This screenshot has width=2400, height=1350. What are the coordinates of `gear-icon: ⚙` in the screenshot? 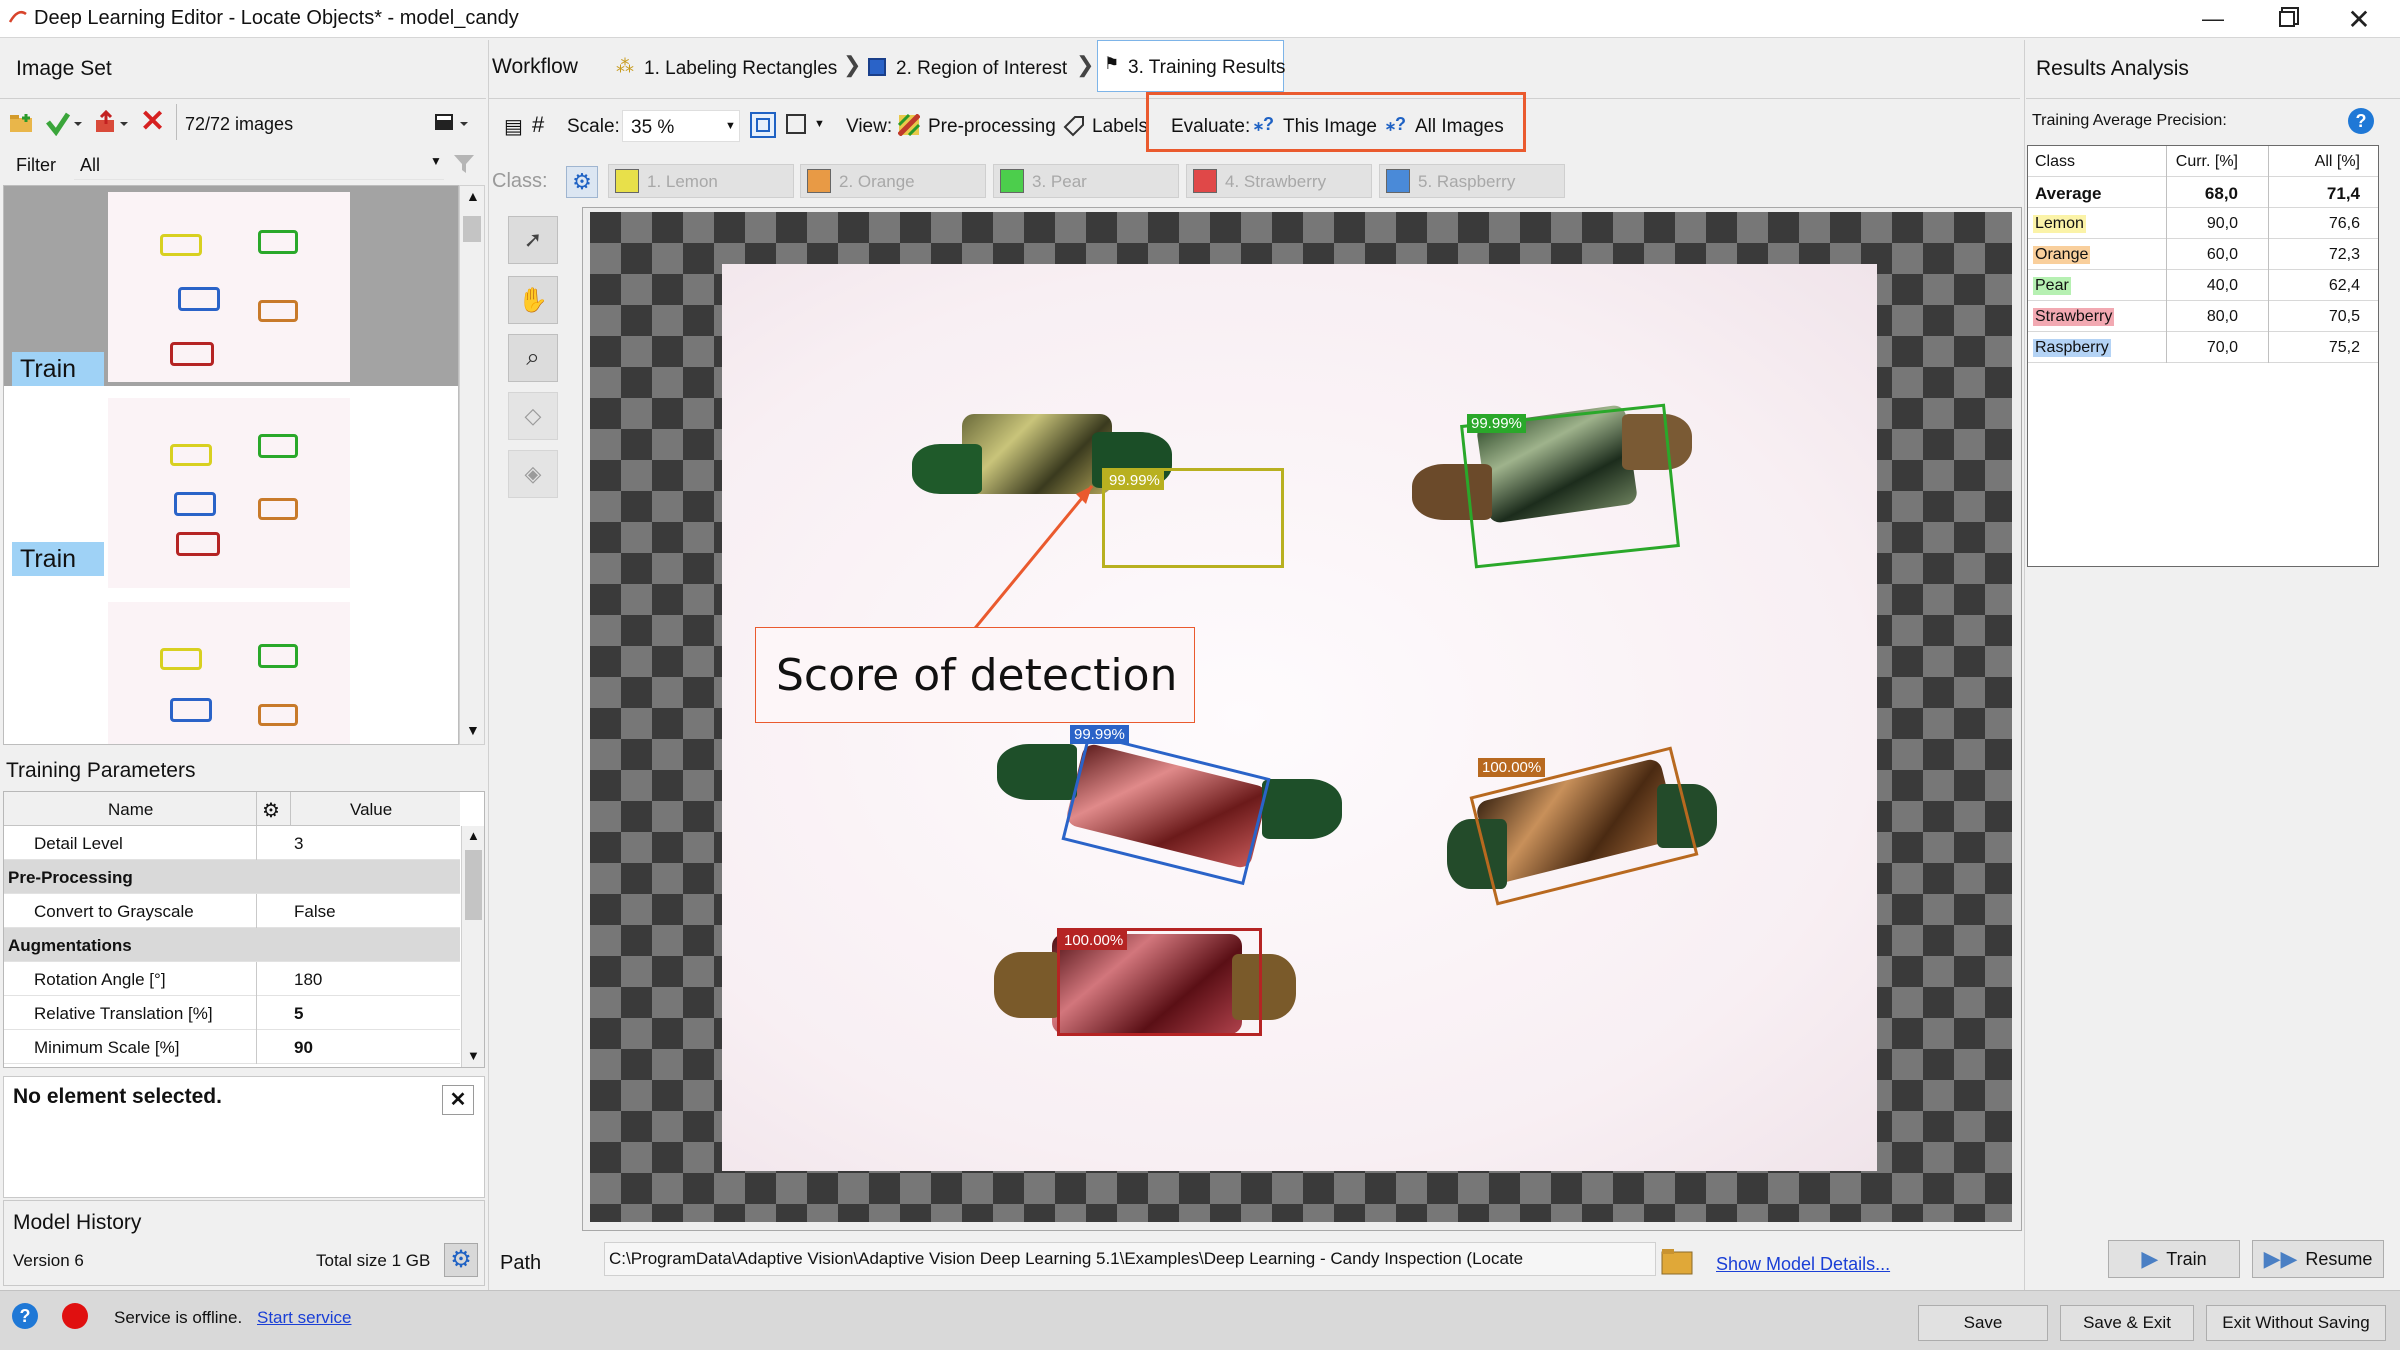 It's located at (271, 810).